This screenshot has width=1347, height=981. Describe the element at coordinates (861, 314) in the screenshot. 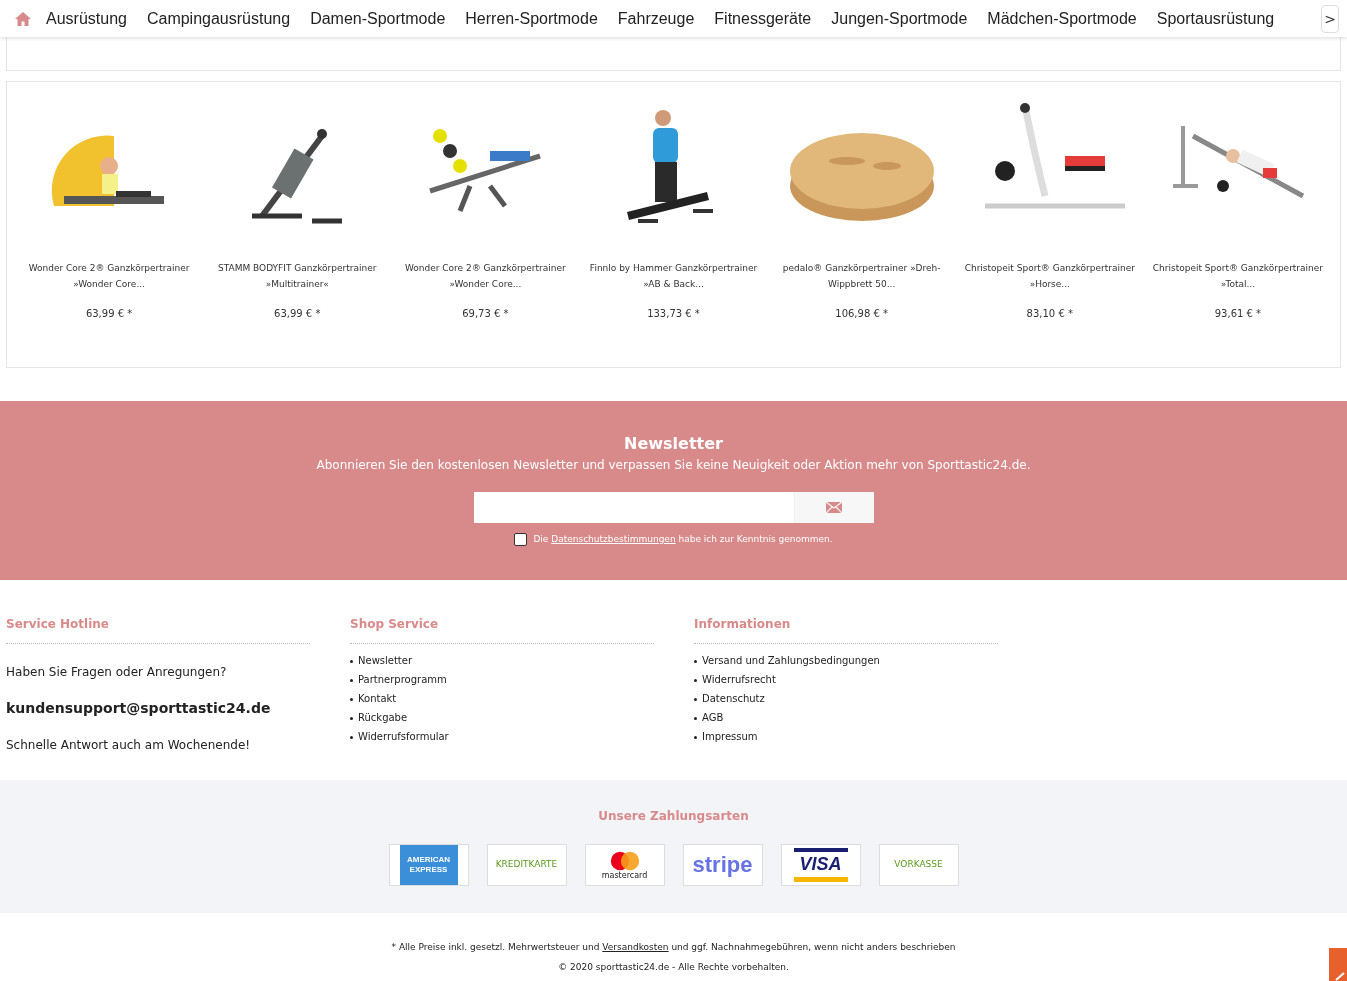

I see `product-price: 106,98 € *` at that location.